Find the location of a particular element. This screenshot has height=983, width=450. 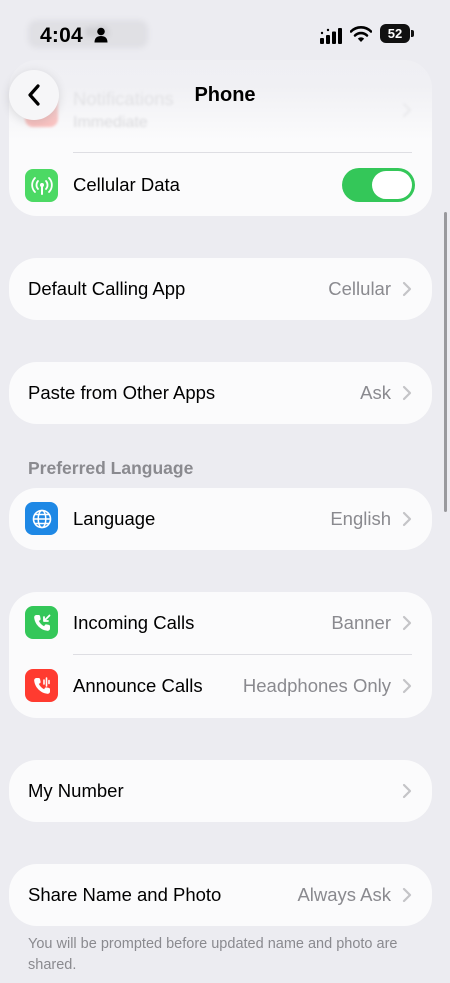

paste-group: Paste from Other Apps Ask is located at coordinates (220, 393).